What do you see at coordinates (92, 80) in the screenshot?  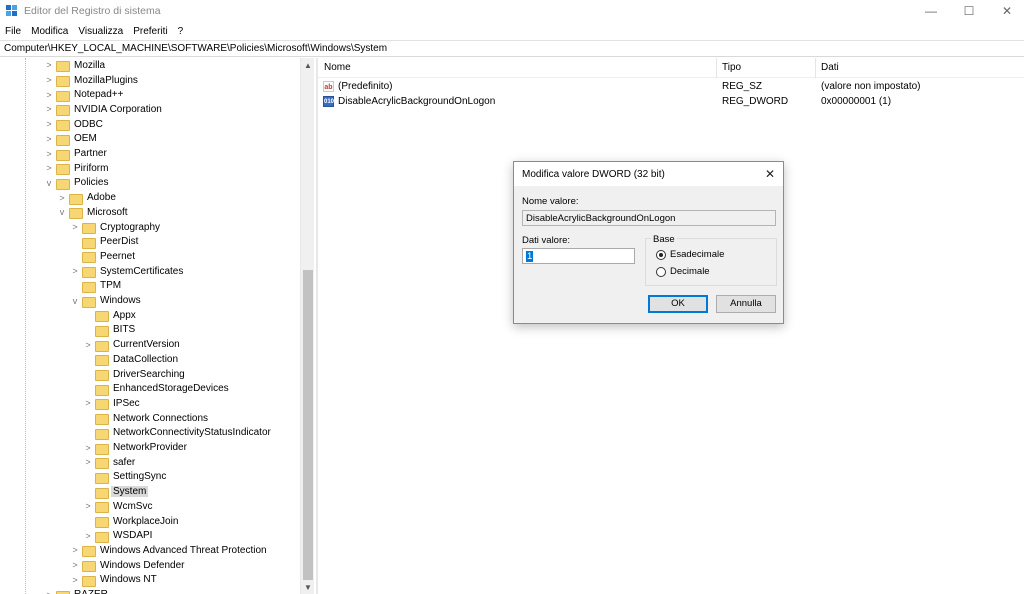 I see `tree-item: > MozillaPlugins` at bounding box center [92, 80].